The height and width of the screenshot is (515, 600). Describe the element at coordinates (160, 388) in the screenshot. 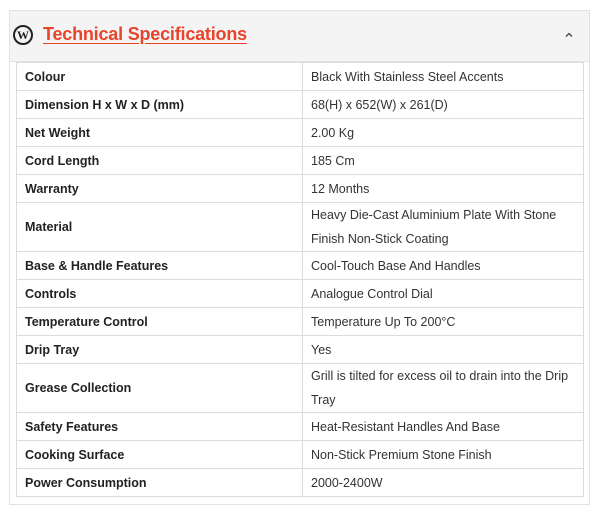

I see `spec-label: Grease Collection` at that location.